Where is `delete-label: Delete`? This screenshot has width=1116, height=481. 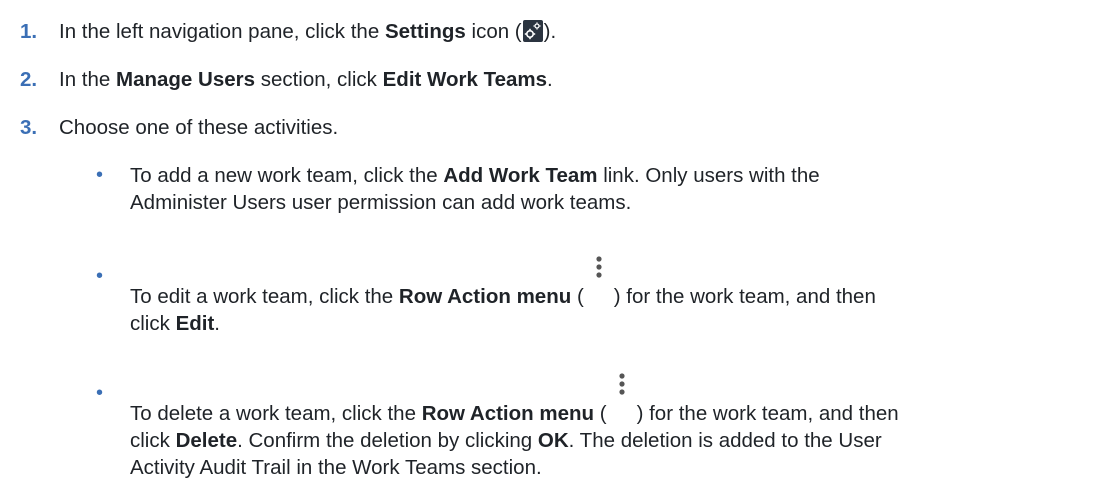
delete-label: Delete is located at coordinates (206, 440).